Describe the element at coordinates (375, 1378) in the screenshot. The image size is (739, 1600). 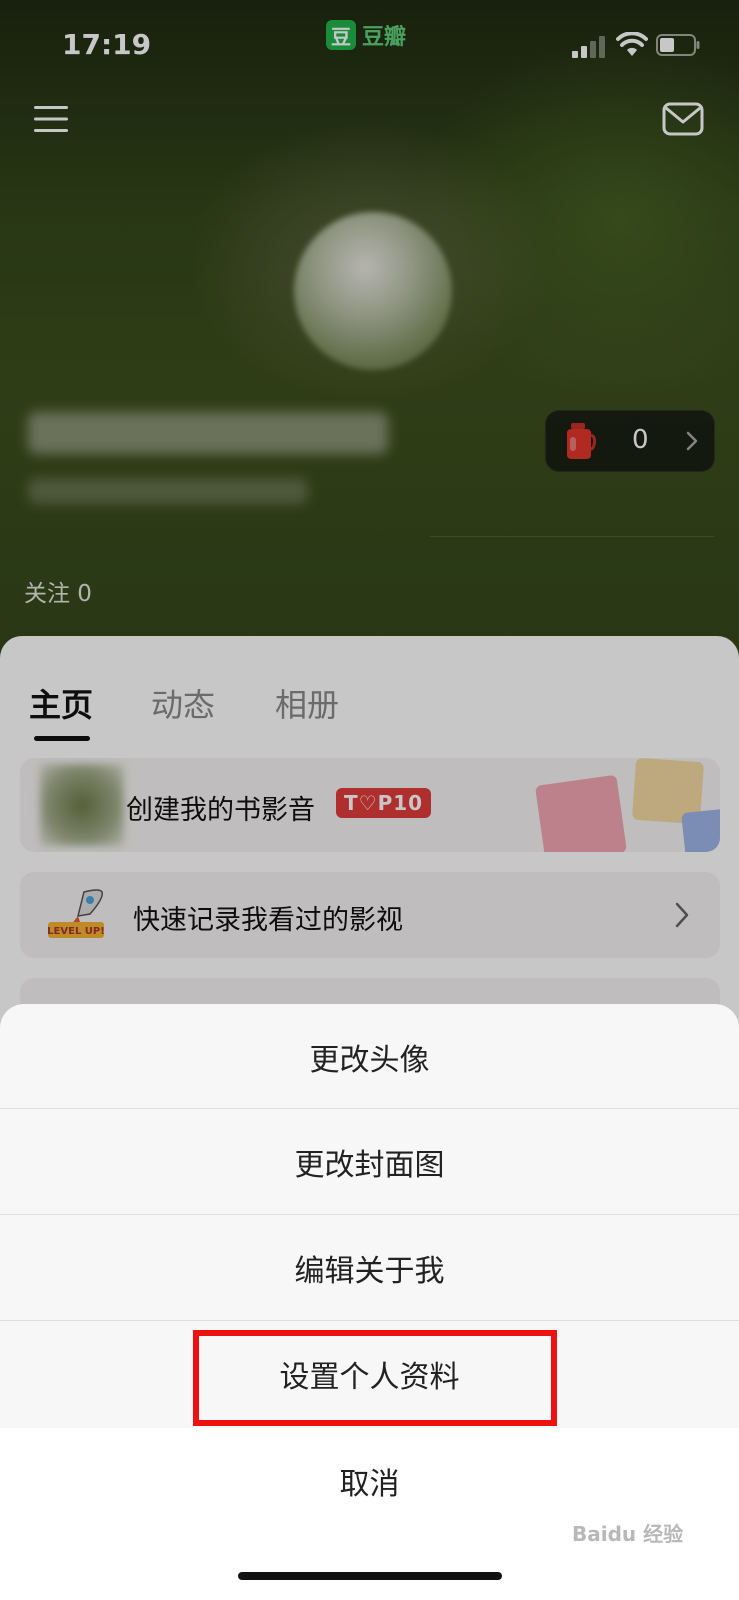
I see `highlight-box` at that location.